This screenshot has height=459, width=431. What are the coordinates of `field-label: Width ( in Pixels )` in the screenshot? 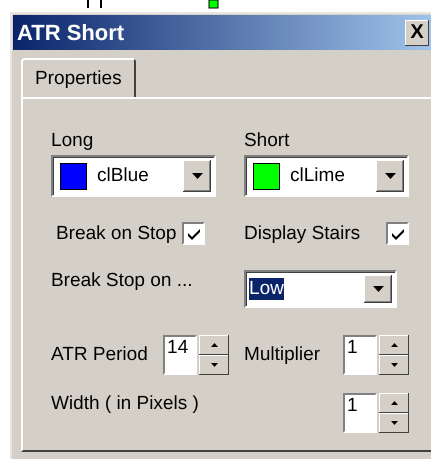 It's located at (125, 404).